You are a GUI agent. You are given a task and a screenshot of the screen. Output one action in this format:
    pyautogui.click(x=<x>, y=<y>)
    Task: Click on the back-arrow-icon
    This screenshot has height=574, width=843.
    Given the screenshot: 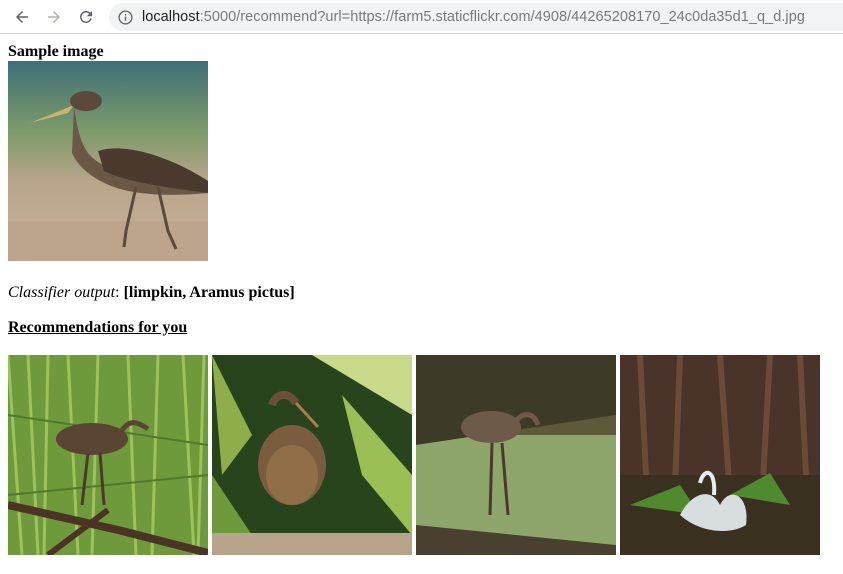 What is the action you would take?
    pyautogui.click(x=22, y=17)
    